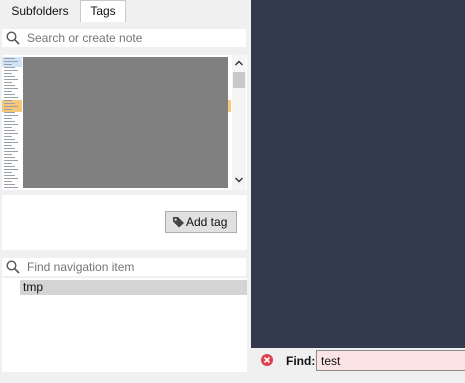 The width and height of the screenshot is (465, 383). Describe the element at coordinates (132, 267) in the screenshot. I see `navigation-search-input` at that location.